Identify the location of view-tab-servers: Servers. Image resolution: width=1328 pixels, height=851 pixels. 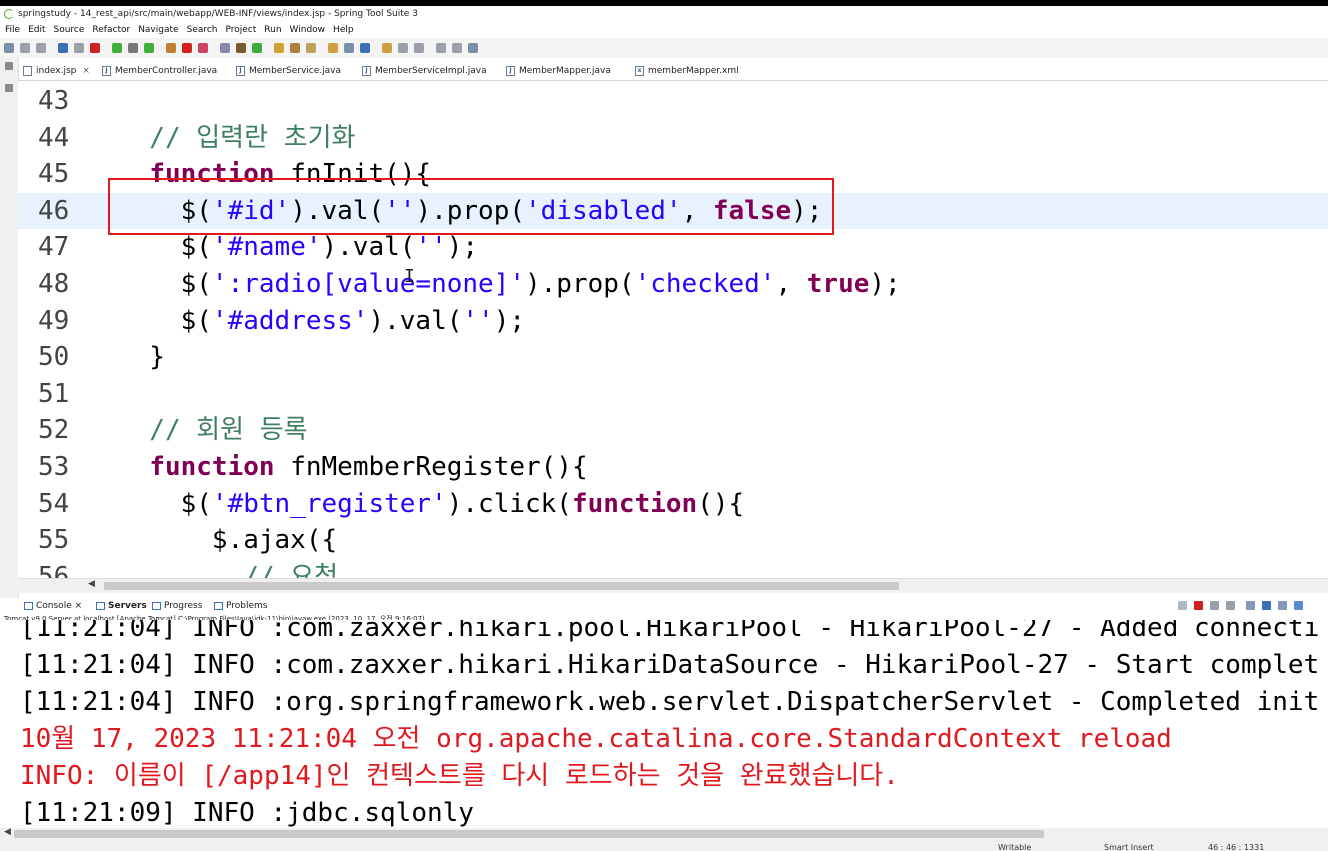
(121, 606).